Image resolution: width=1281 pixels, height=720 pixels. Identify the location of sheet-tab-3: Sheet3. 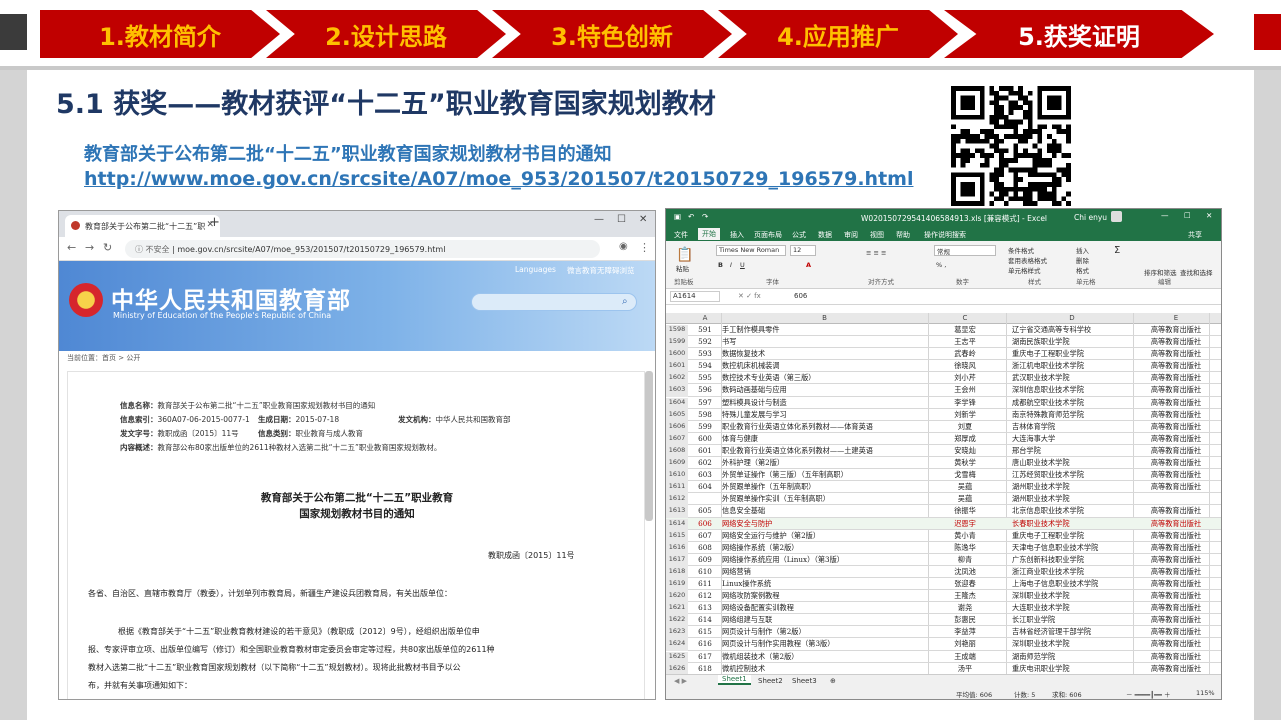
(804, 681).